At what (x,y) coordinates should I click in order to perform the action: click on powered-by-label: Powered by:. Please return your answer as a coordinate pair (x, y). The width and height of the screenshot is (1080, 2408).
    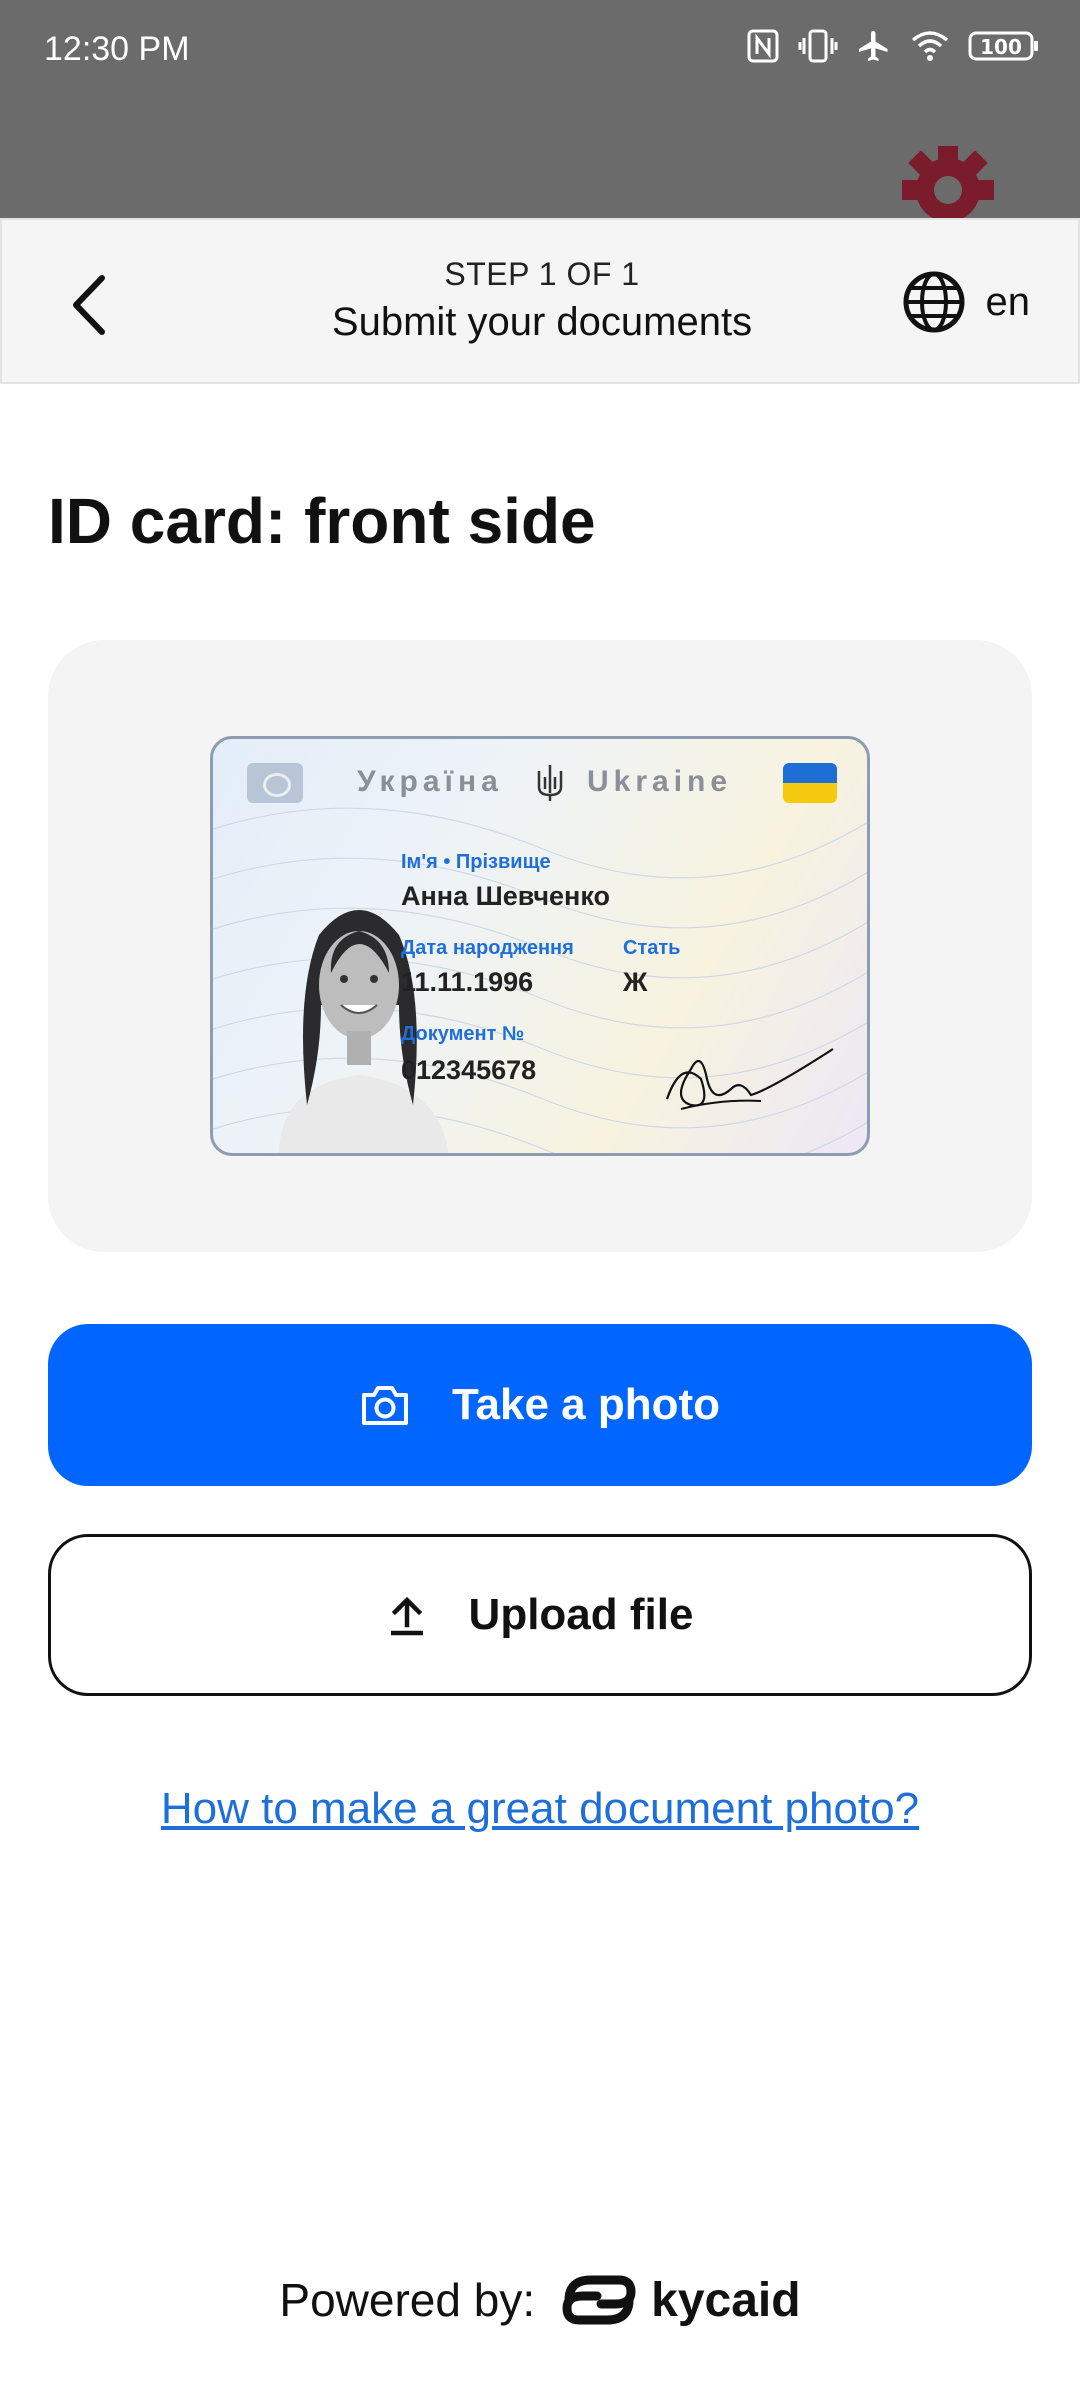
    Looking at the image, I should click on (407, 2300).